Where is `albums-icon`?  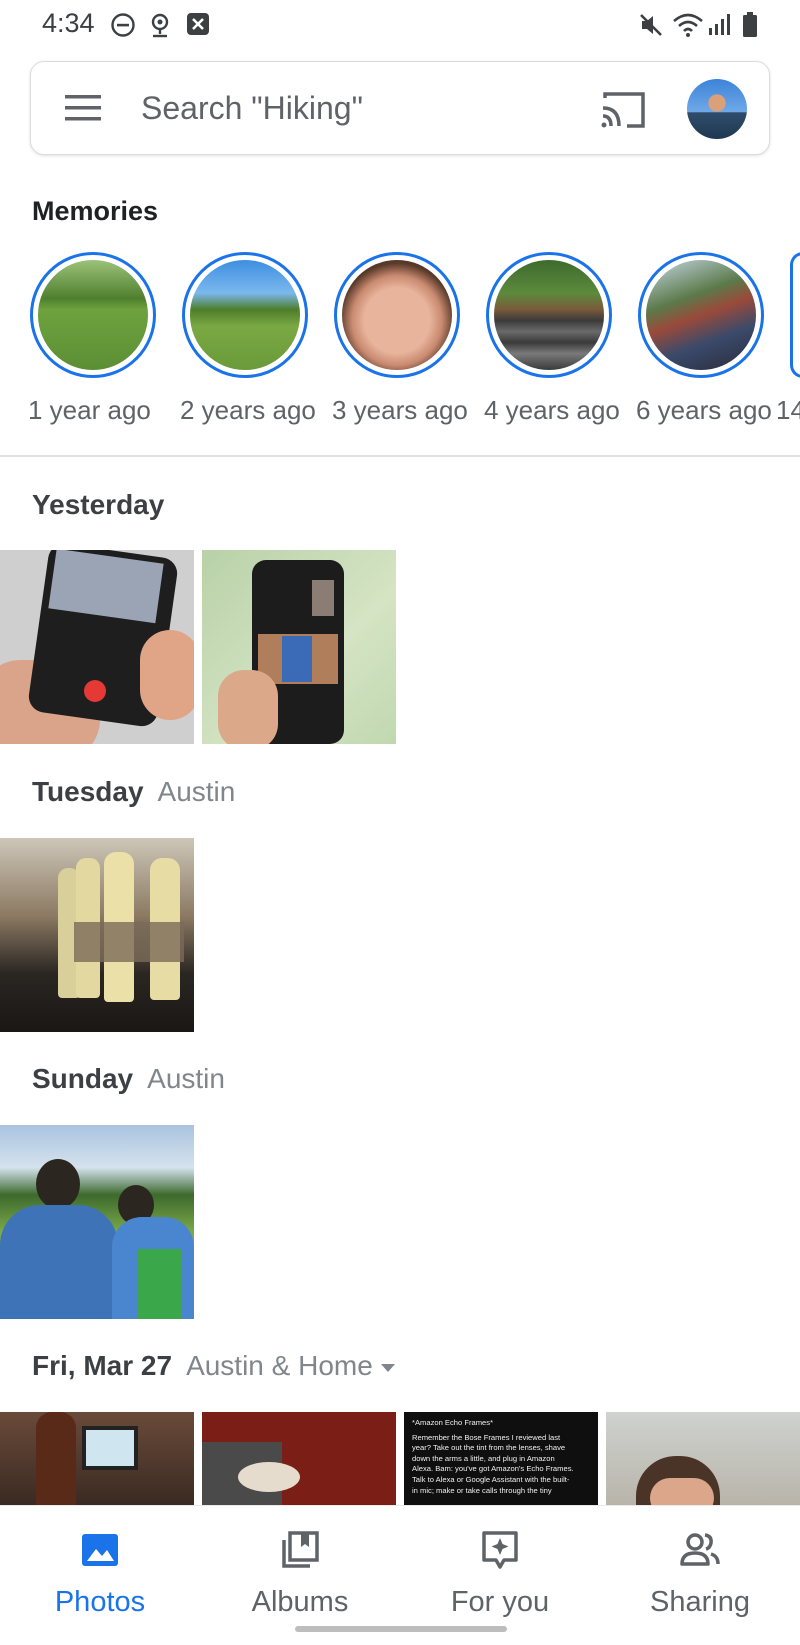 albums-icon is located at coordinates (300, 1549).